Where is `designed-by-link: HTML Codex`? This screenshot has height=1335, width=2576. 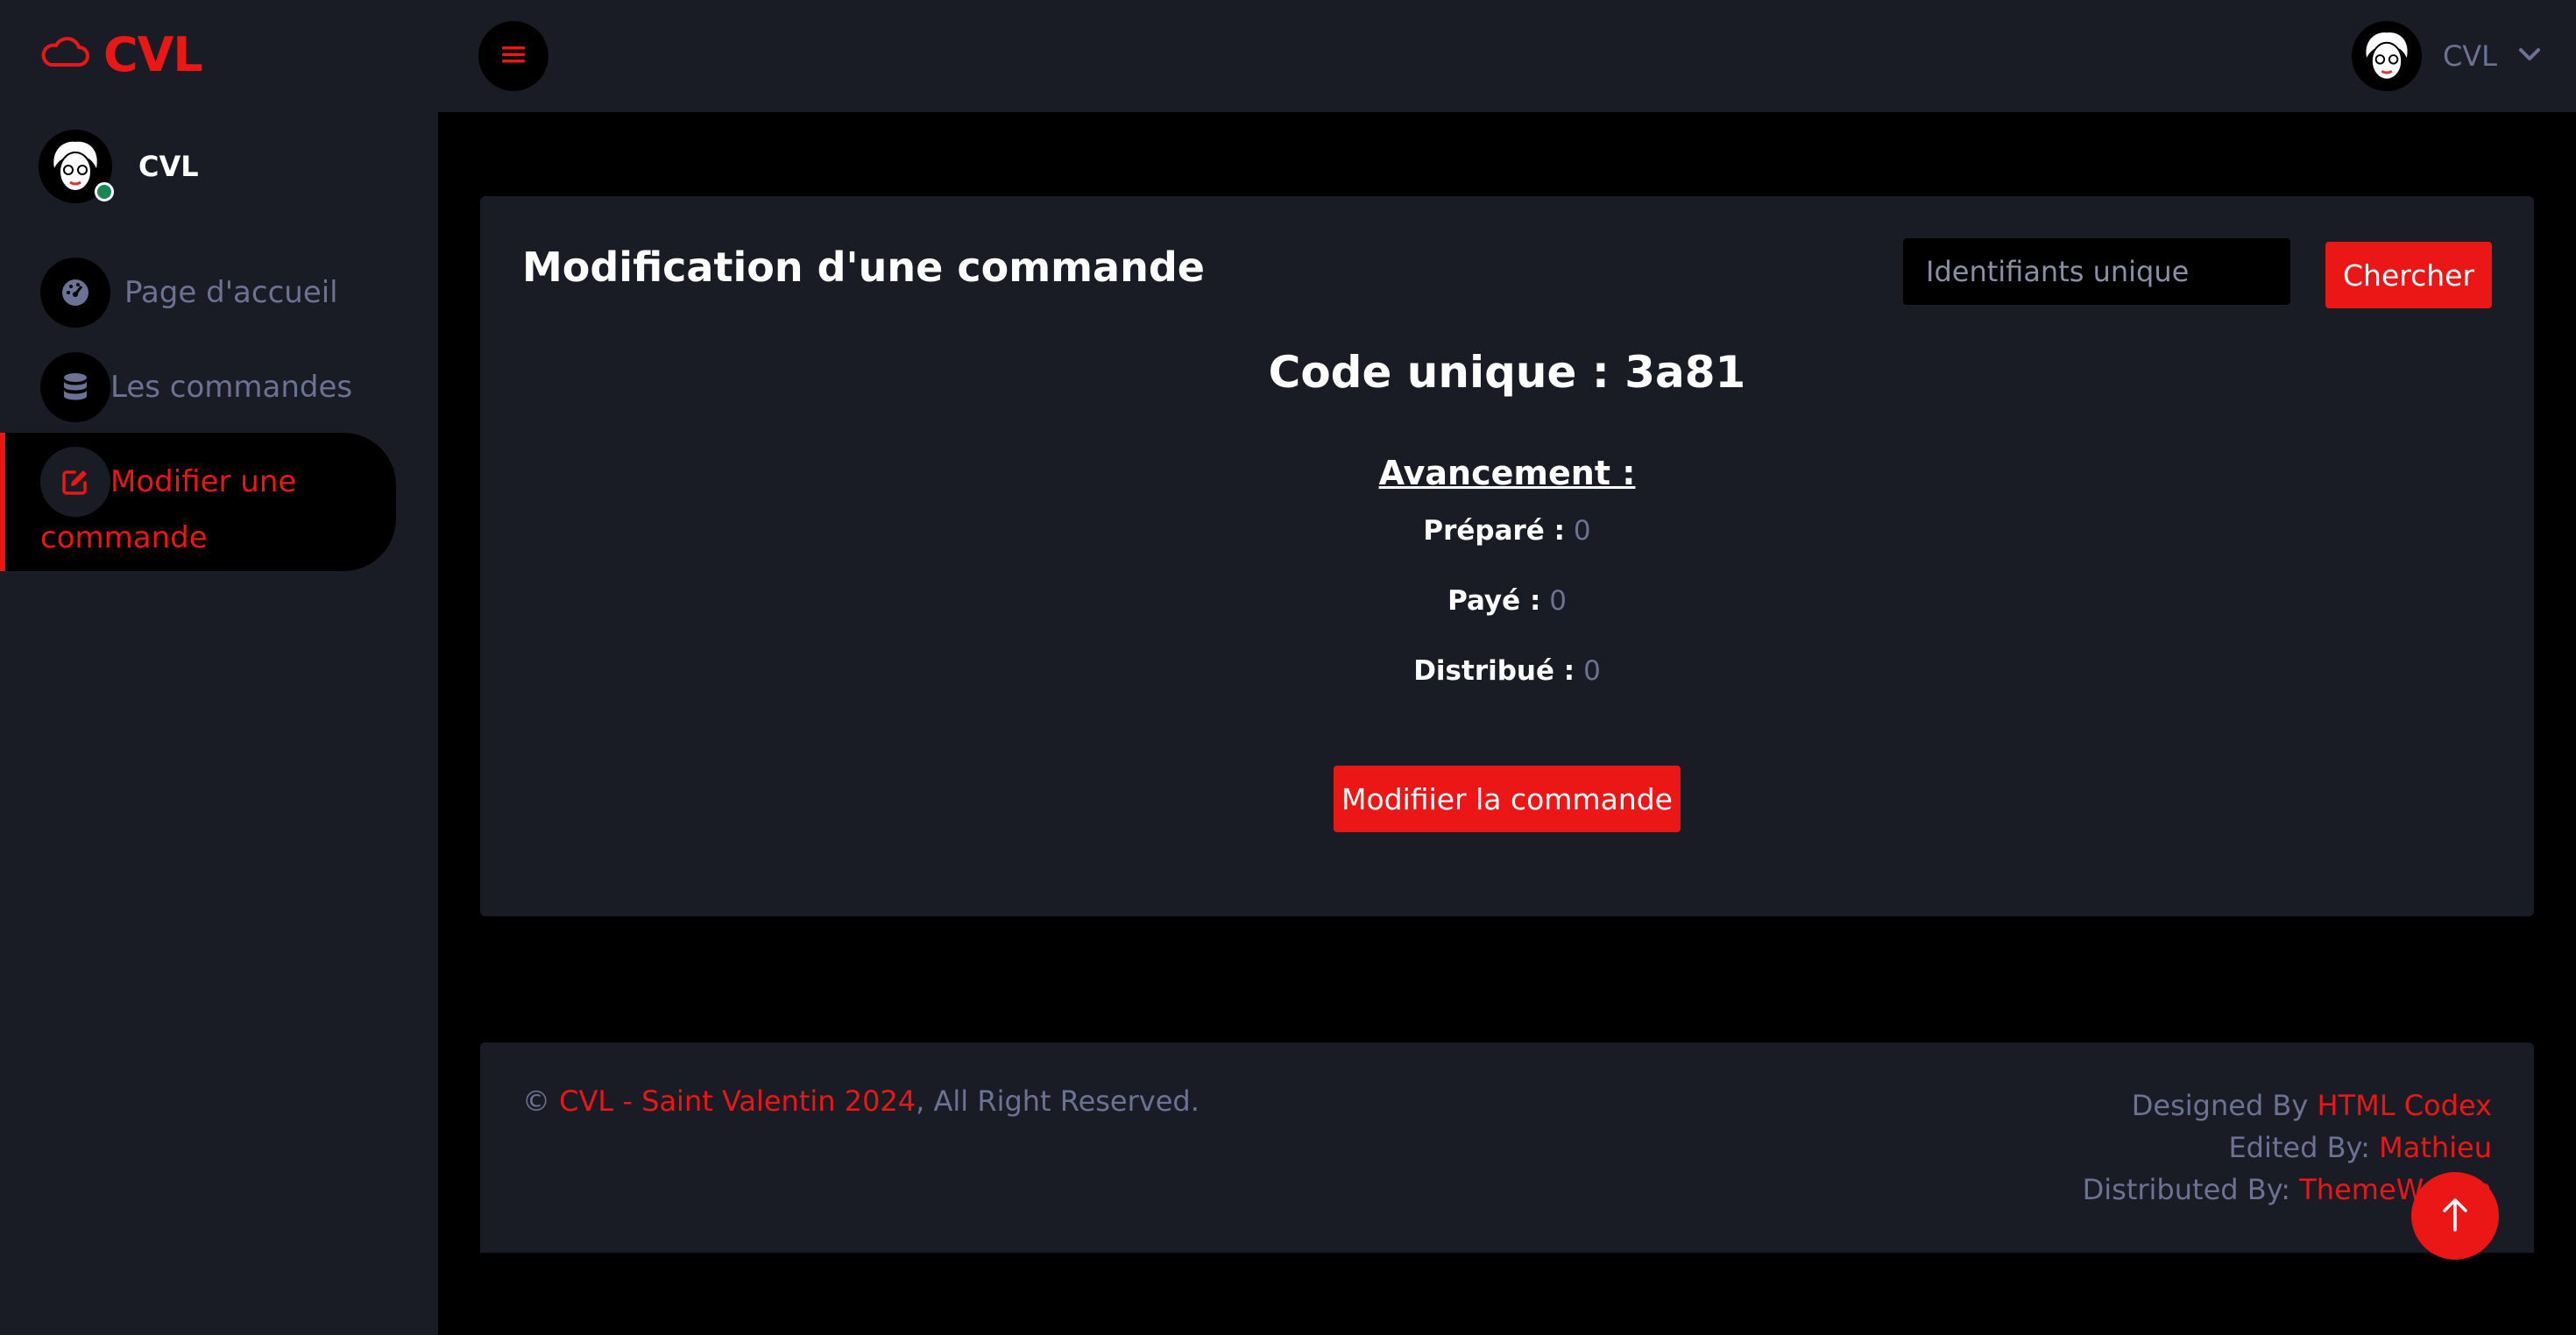
designed-by-link: HTML Codex is located at coordinates (2404, 1105).